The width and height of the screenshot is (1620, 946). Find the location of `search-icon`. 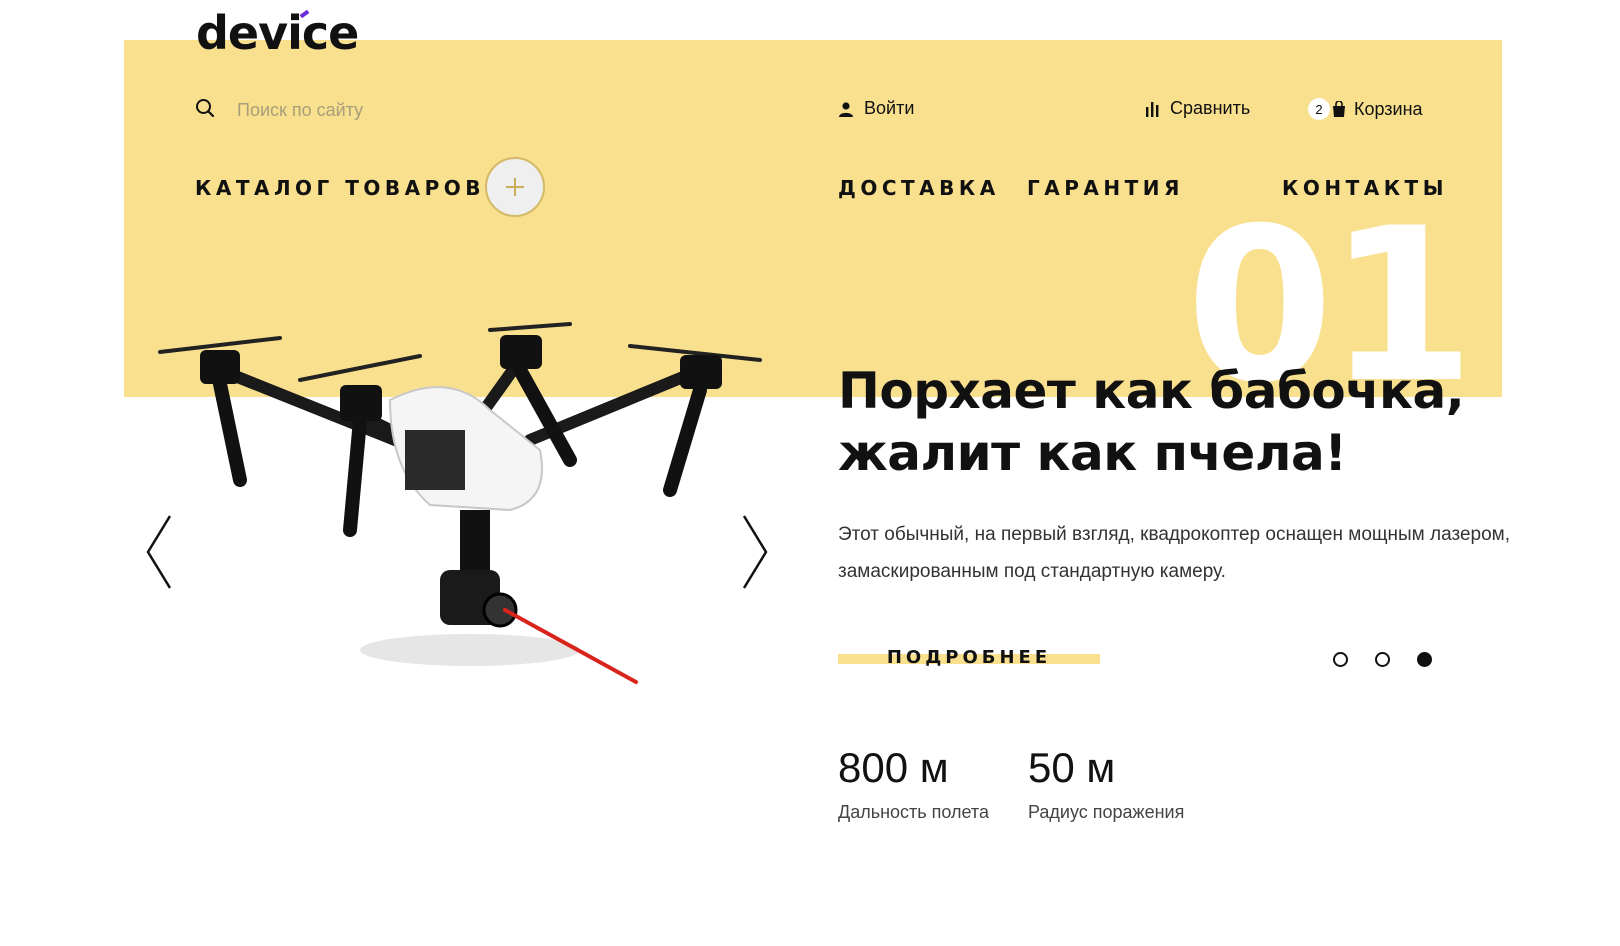

search-icon is located at coordinates (205, 110).